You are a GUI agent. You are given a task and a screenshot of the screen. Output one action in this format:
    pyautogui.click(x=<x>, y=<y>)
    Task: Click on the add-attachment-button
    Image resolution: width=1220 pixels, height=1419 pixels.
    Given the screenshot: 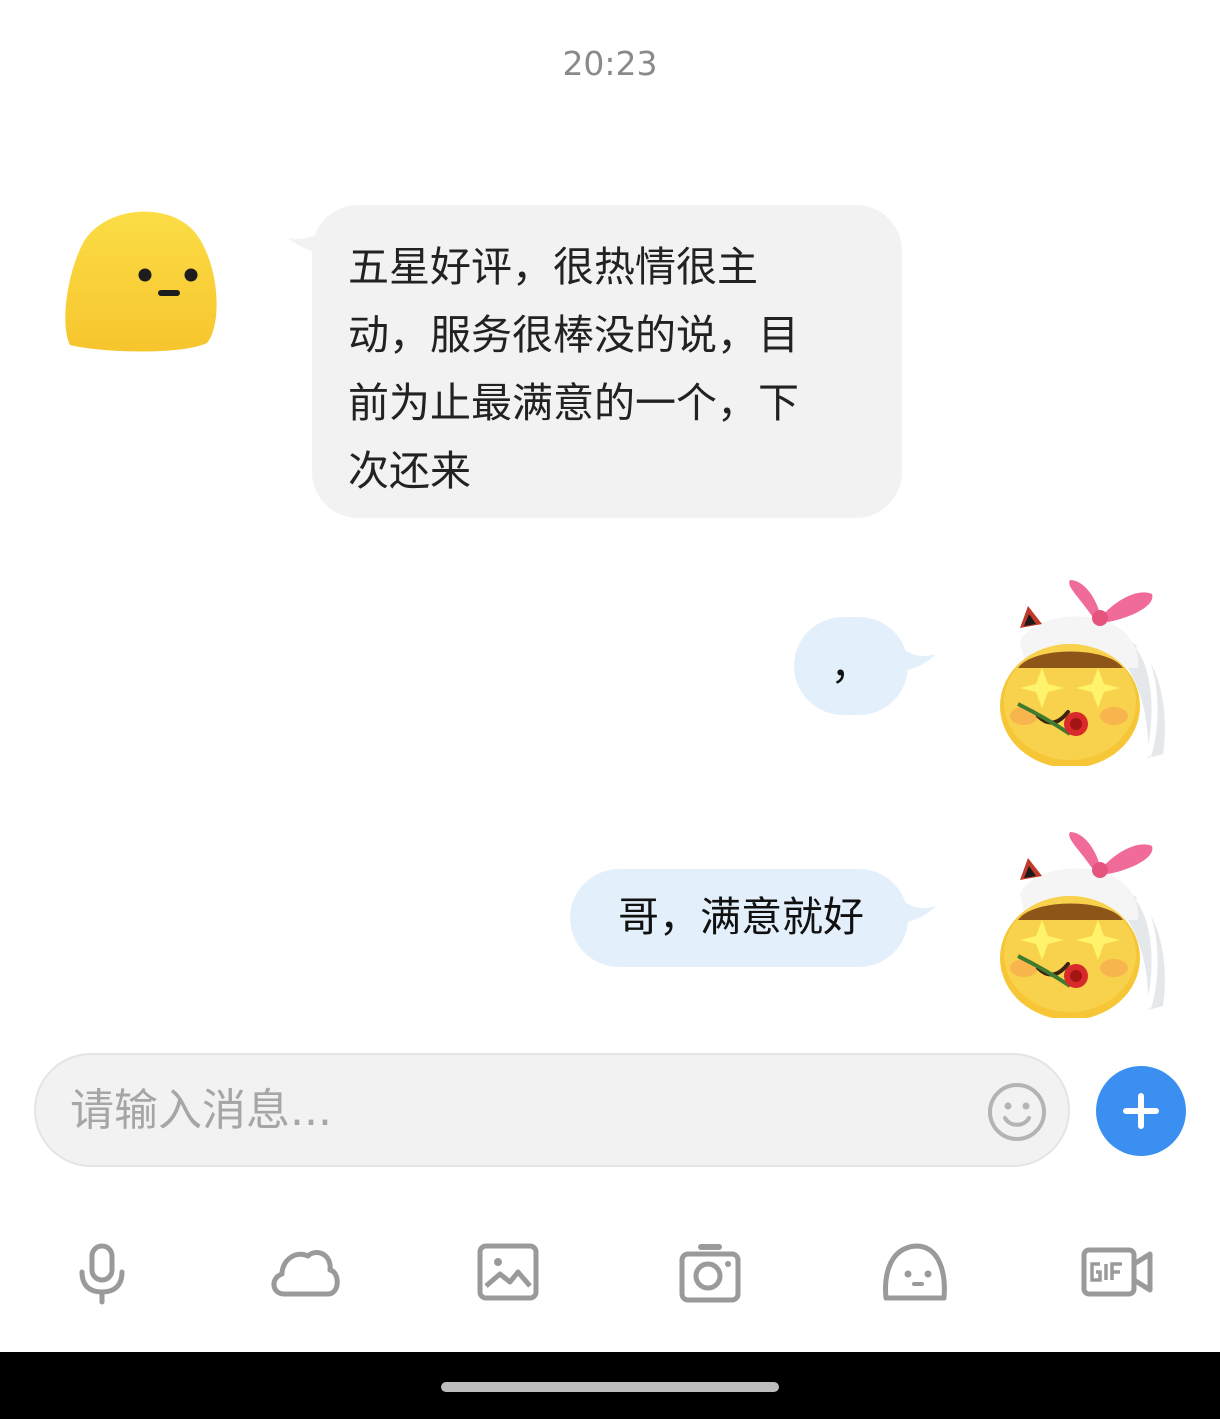 What is the action you would take?
    pyautogui.click(x=1141, y=1111)
    